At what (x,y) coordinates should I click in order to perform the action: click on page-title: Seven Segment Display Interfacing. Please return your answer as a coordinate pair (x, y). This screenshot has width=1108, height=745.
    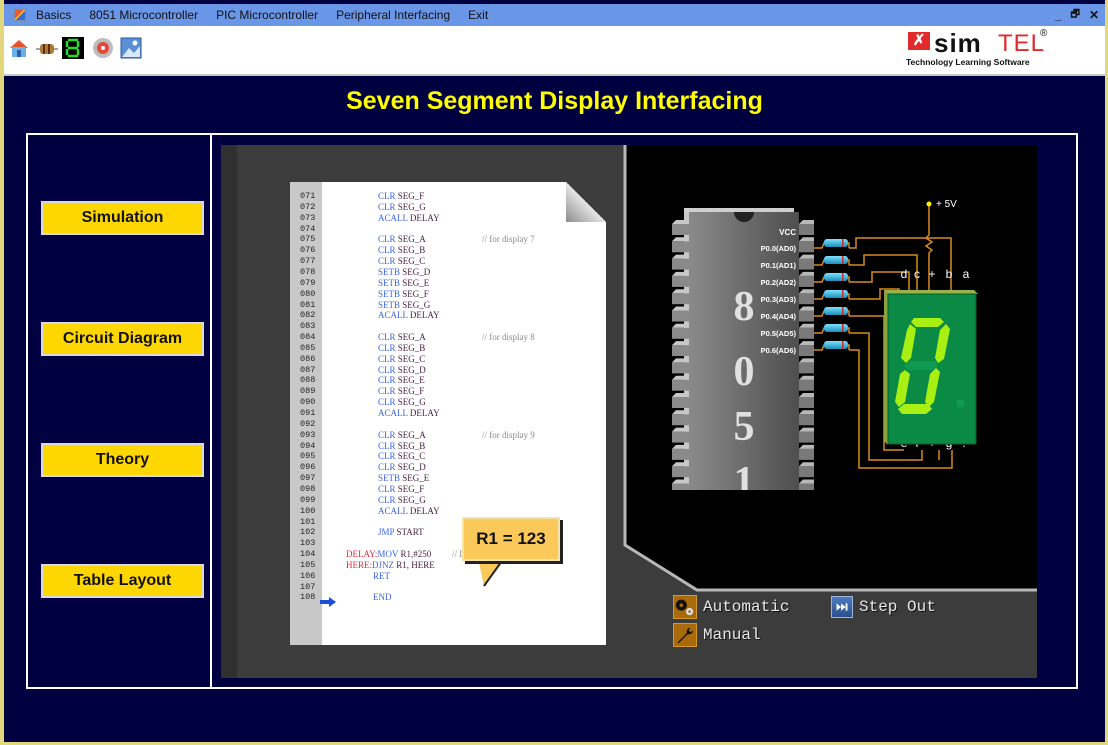
    Looking at the image, I should click on (554, 101).